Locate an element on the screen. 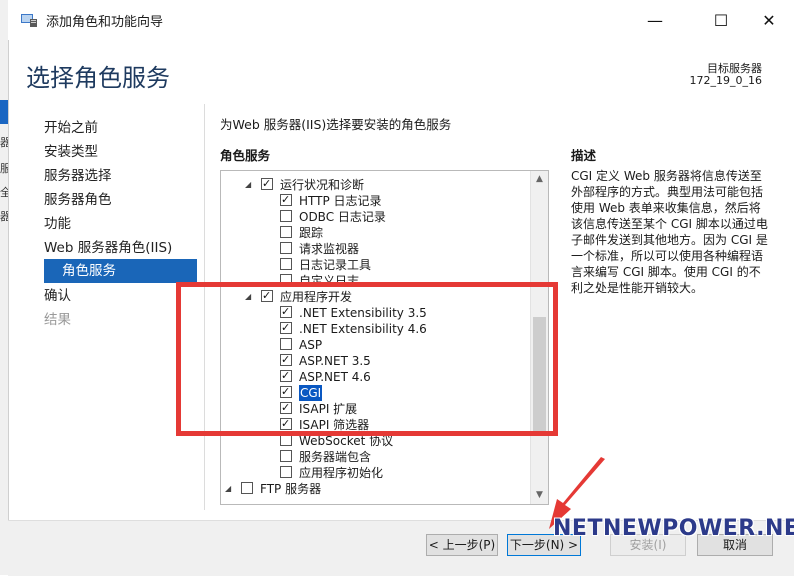 Image resolution: width=794 pixels, height=576 pixels. watermark-text: NETNEWPOWER.NET is located at coordinates (673, 528).